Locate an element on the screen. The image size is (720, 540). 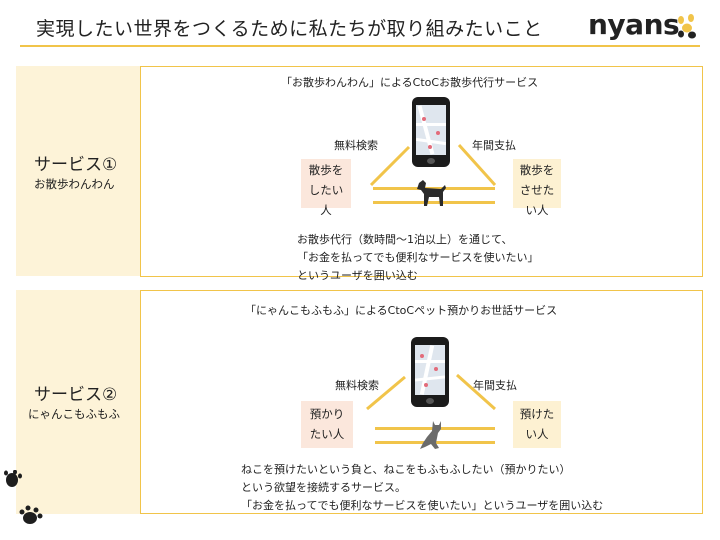
service-1-free-search-label: 無料検索 is located at coordinates (356, 145).